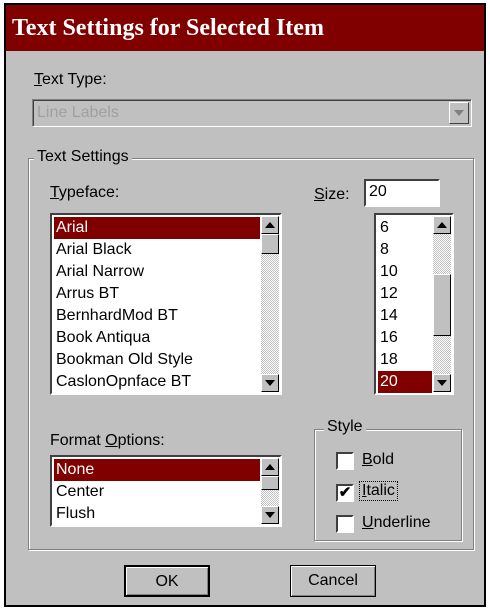 The height and width of the screenshot is (615, 490). I want to click on format-option-item: None, so click(157, 470).